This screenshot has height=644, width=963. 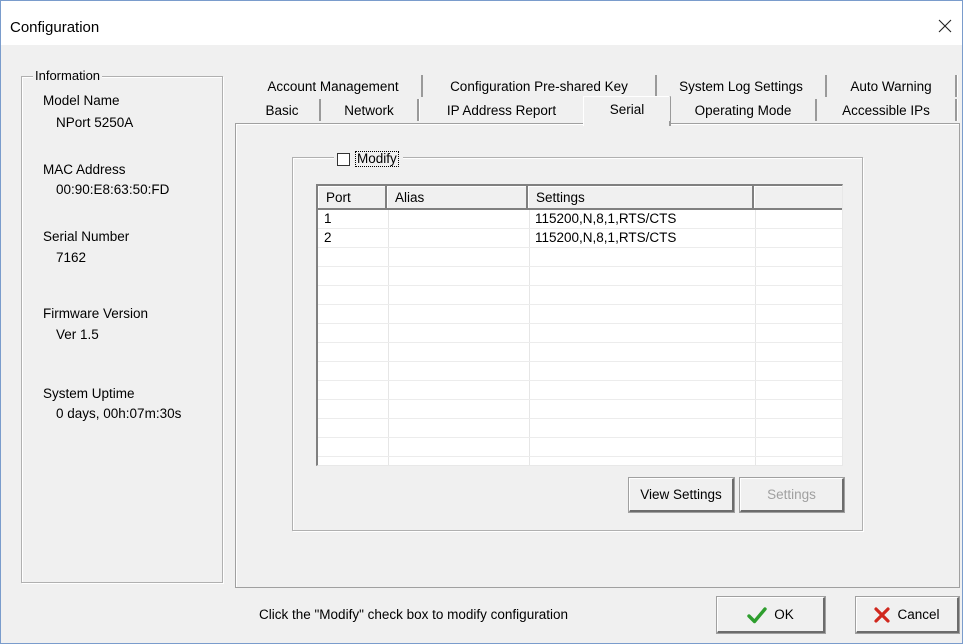 I want to click on cancel-button: Cancel, so click(x=907, y=615).